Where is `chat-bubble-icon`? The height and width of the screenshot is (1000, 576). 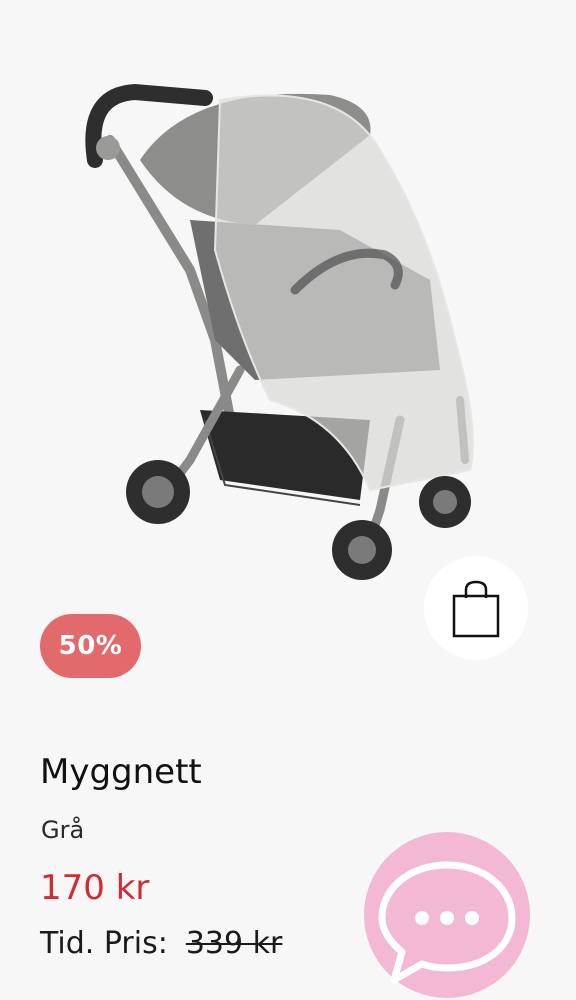 chat-bubble-icon is located at coordinates (447, 922).